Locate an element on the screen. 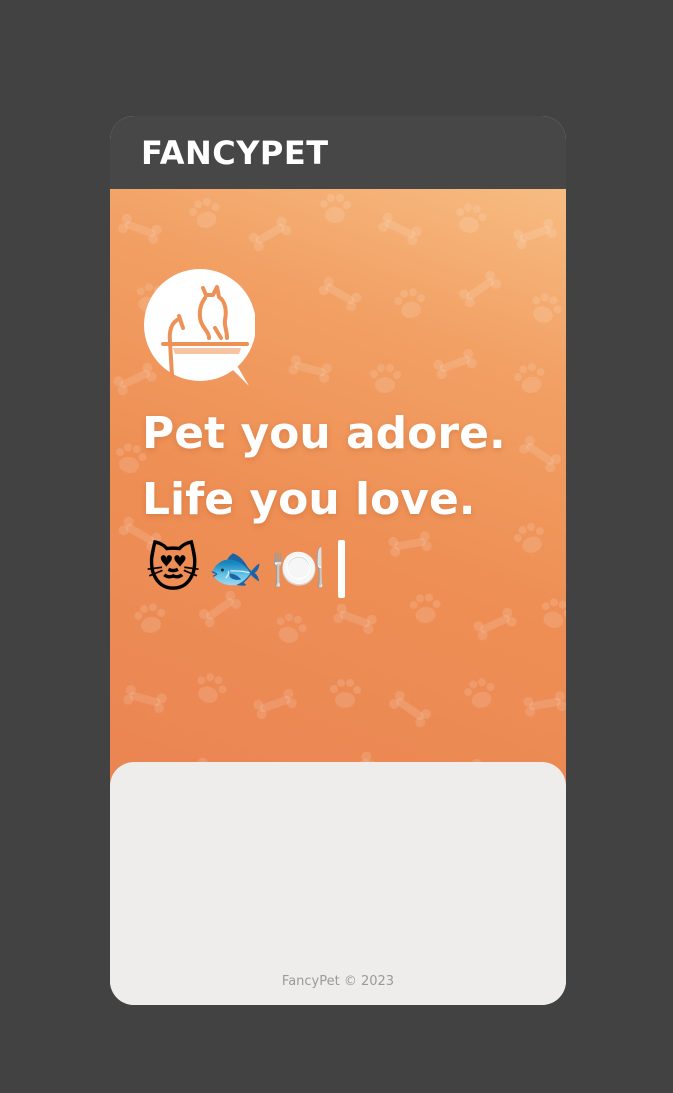 The height and width of the screenshot is (1093, 673). plate-cutlery-emoji: 🍽️ is located at coordinates (298, 568).